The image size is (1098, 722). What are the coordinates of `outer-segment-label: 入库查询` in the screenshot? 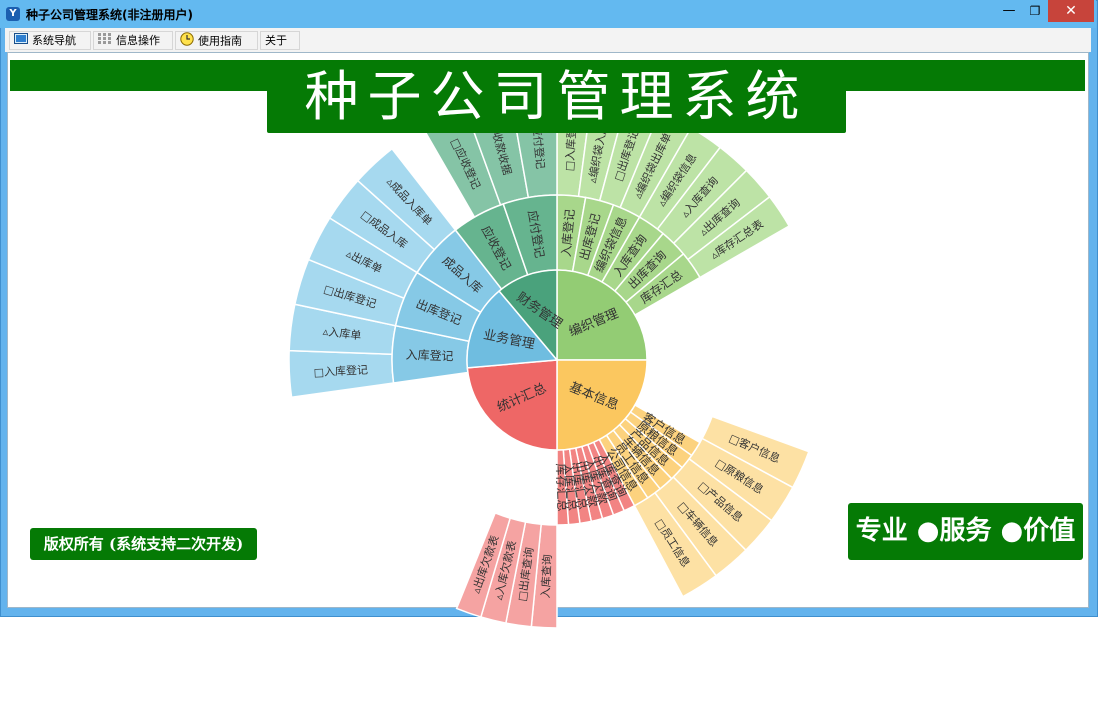 It's located at (546, 576).